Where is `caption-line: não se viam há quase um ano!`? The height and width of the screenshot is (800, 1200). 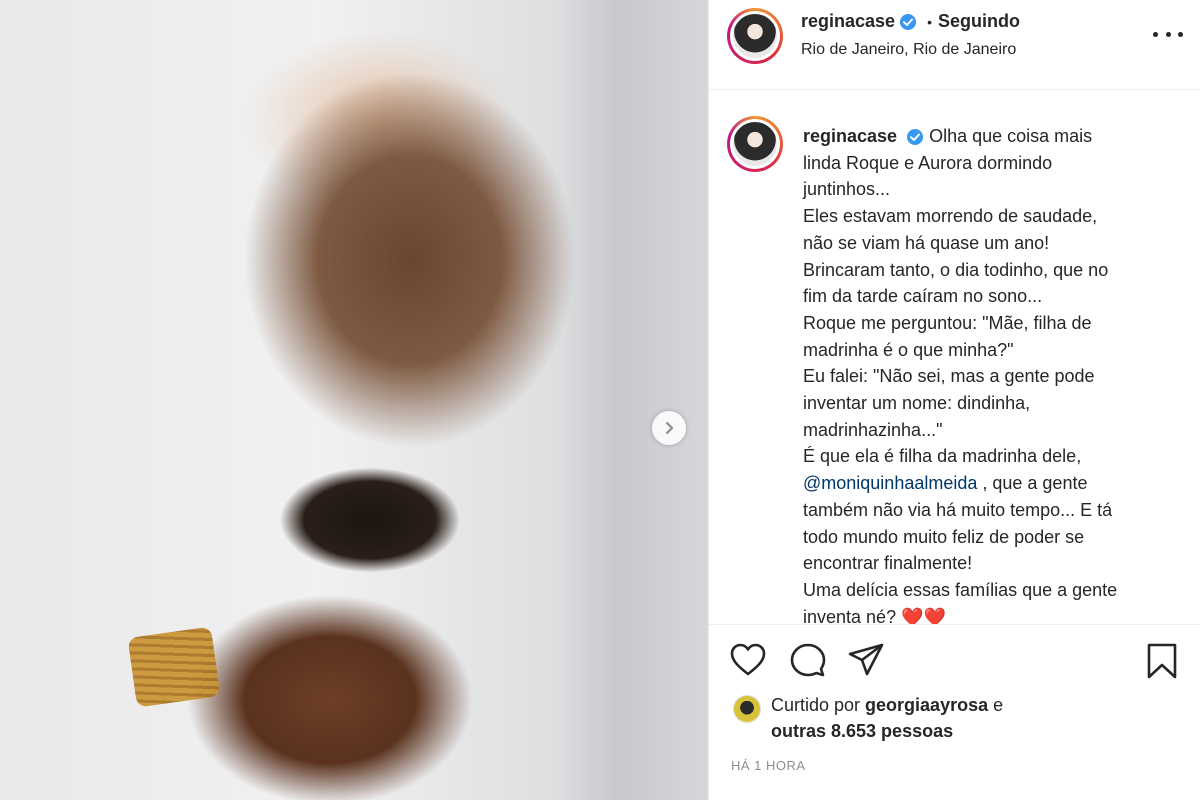 caption-line: não se viam há quase um ano! is located at coordinates (926, 242).